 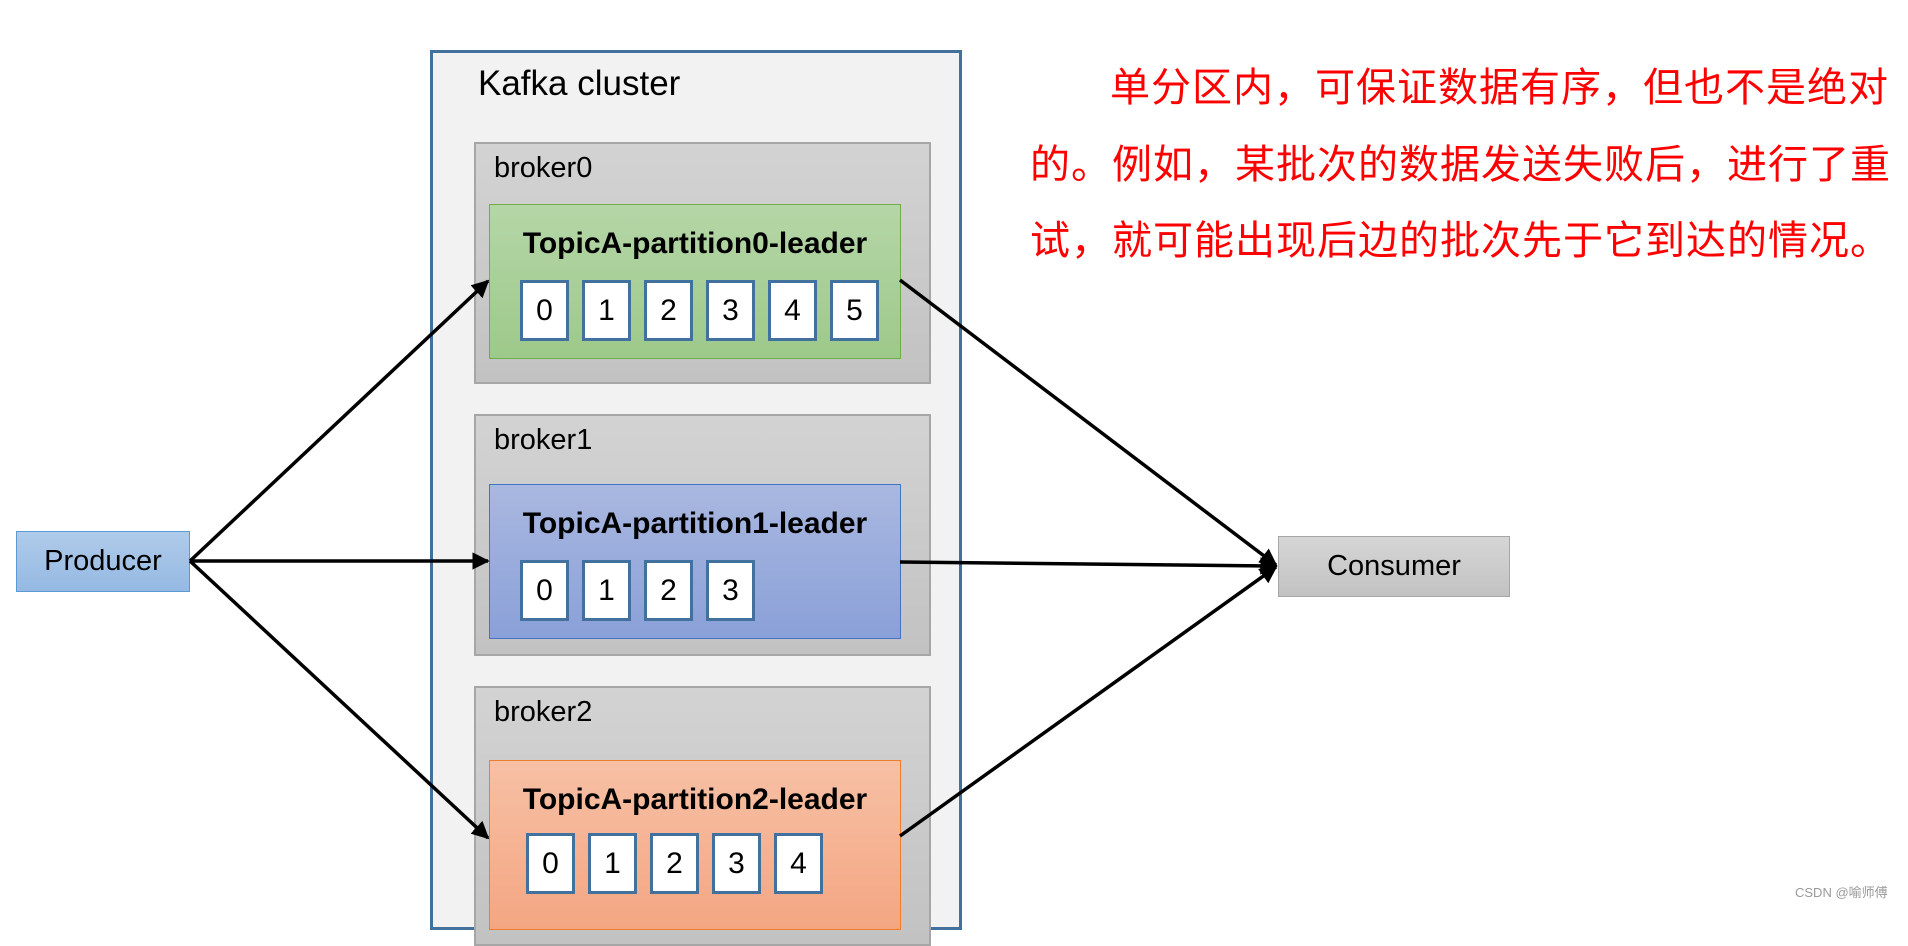 What do you see at coordinates (1088, 422) in the screenshot?
I see `arrow-partition0-to-consumer` at bounding box center [1088, 422].